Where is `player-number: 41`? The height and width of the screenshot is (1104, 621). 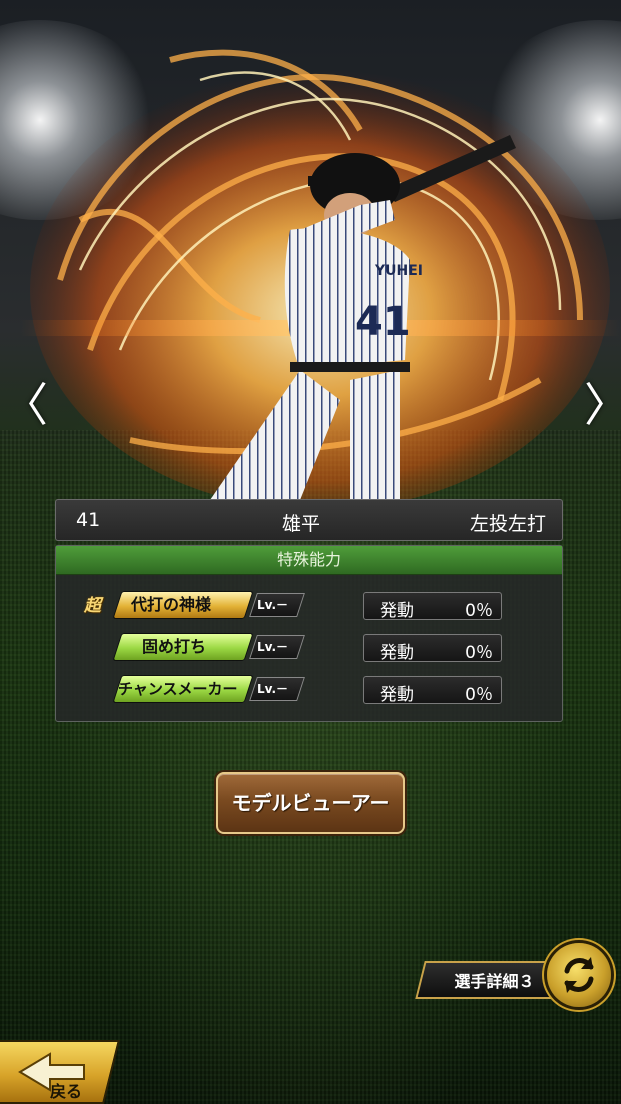 player-number: 41 is located at coordinates (88, 520).